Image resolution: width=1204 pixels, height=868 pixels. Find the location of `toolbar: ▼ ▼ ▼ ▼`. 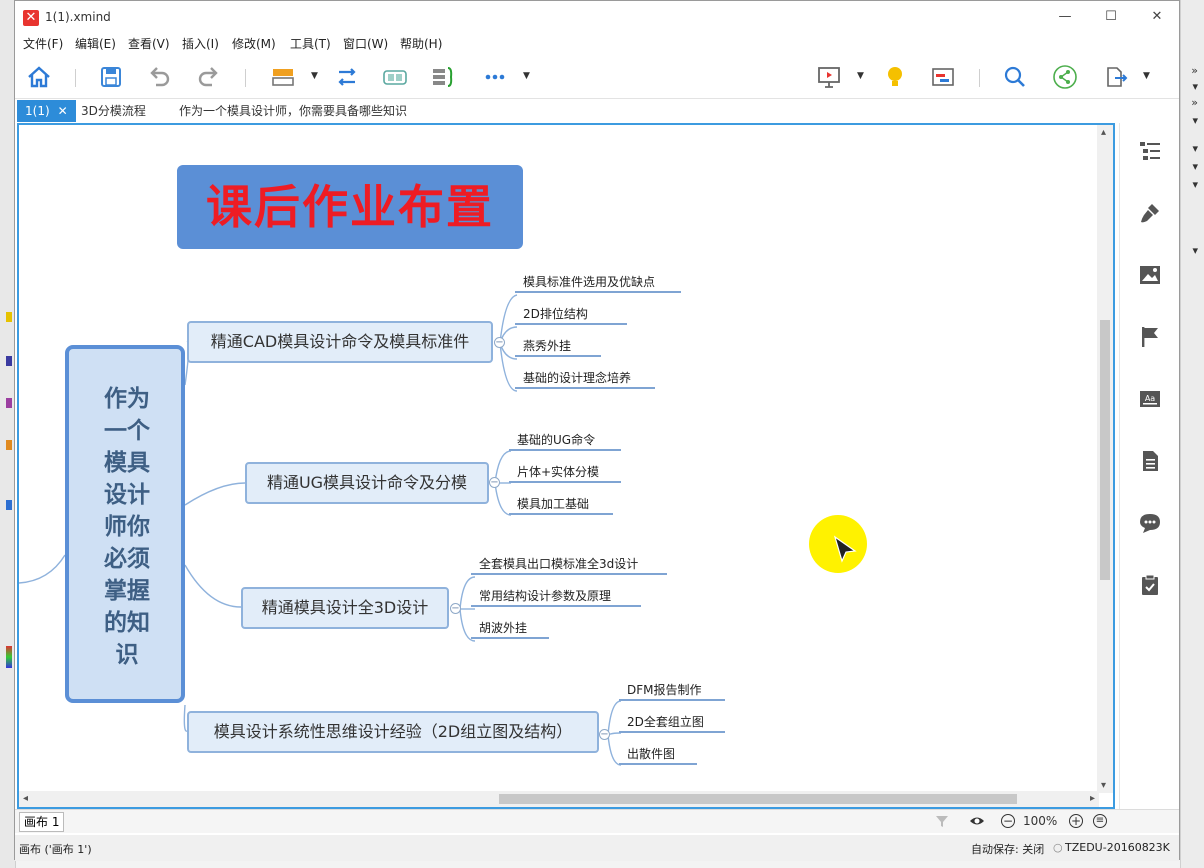

toolbar: ▼ ▼ ▼ ▼ is located at coordinates (597, 77).